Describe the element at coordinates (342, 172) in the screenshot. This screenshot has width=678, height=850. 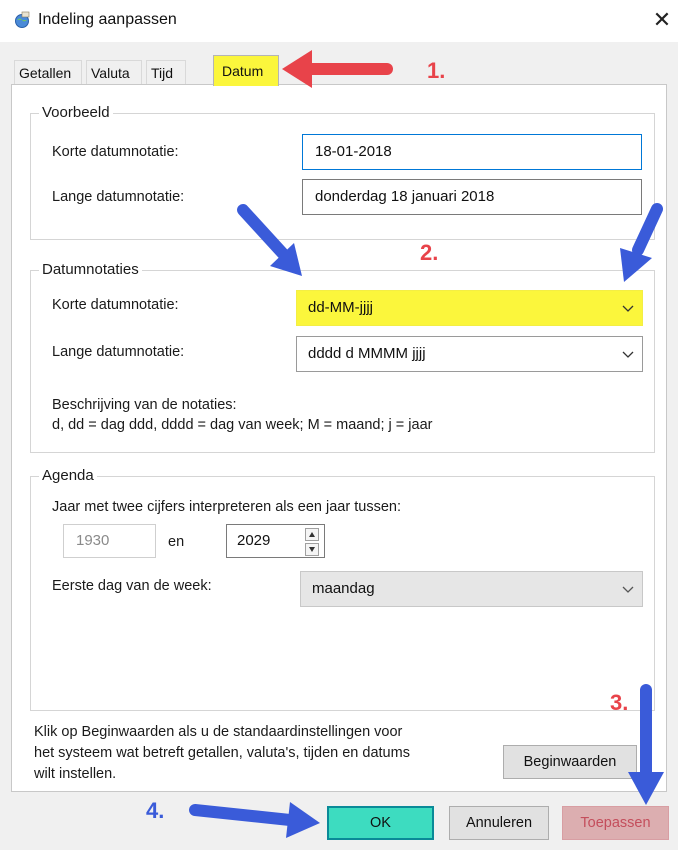
I see `voorbeeld-group: Voorbeeld` at that location.